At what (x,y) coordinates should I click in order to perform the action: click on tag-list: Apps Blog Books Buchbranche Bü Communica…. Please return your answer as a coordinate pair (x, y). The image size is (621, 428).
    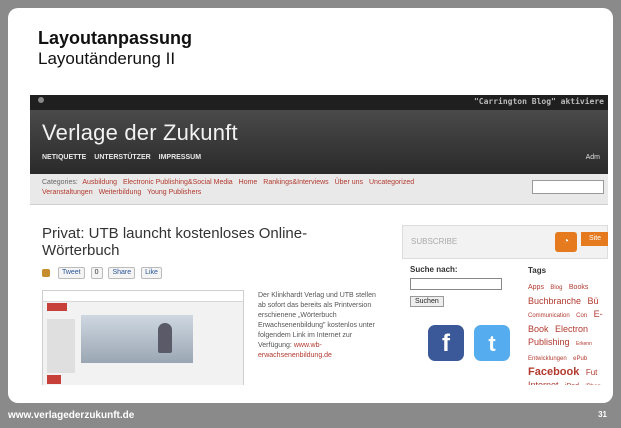
    Looking at the image, I should click on (568, 332).